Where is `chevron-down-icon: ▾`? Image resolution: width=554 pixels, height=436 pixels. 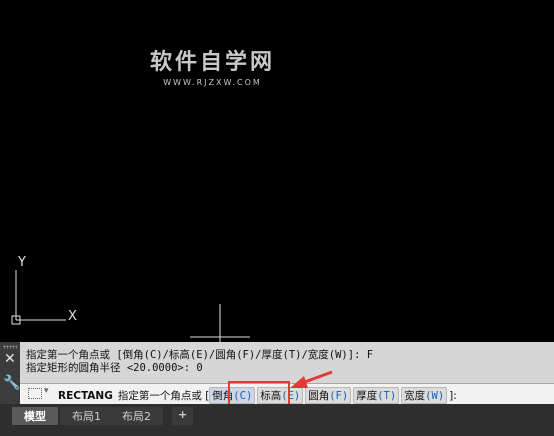
chevron-down-icon: ▾ is located at coordinates (46, 391).